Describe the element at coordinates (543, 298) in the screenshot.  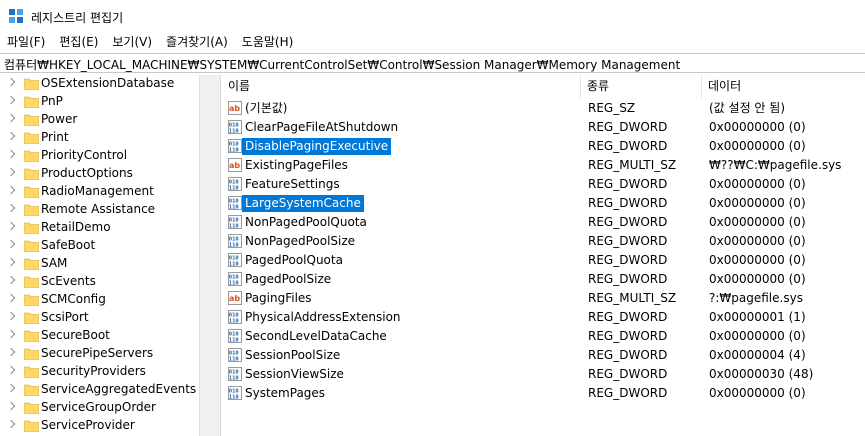
I see `value-row: ab PagingFiles REG_MULTI_SZ ?:₩pagefile.sys` at that location.